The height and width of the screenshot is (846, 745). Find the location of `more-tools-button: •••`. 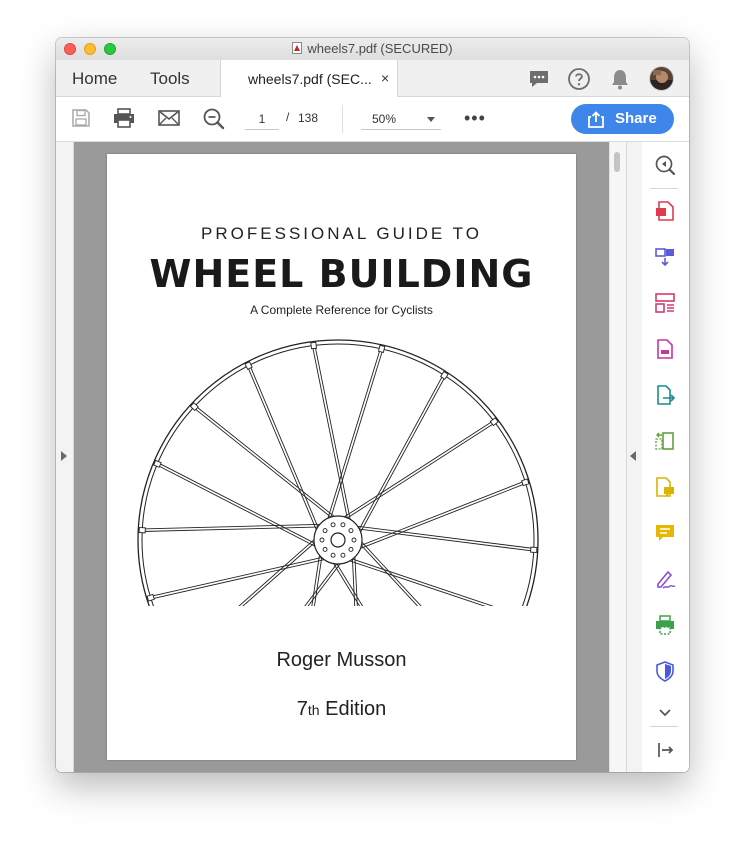

more-tools-button: ••• is located at coordinates (475, 118).